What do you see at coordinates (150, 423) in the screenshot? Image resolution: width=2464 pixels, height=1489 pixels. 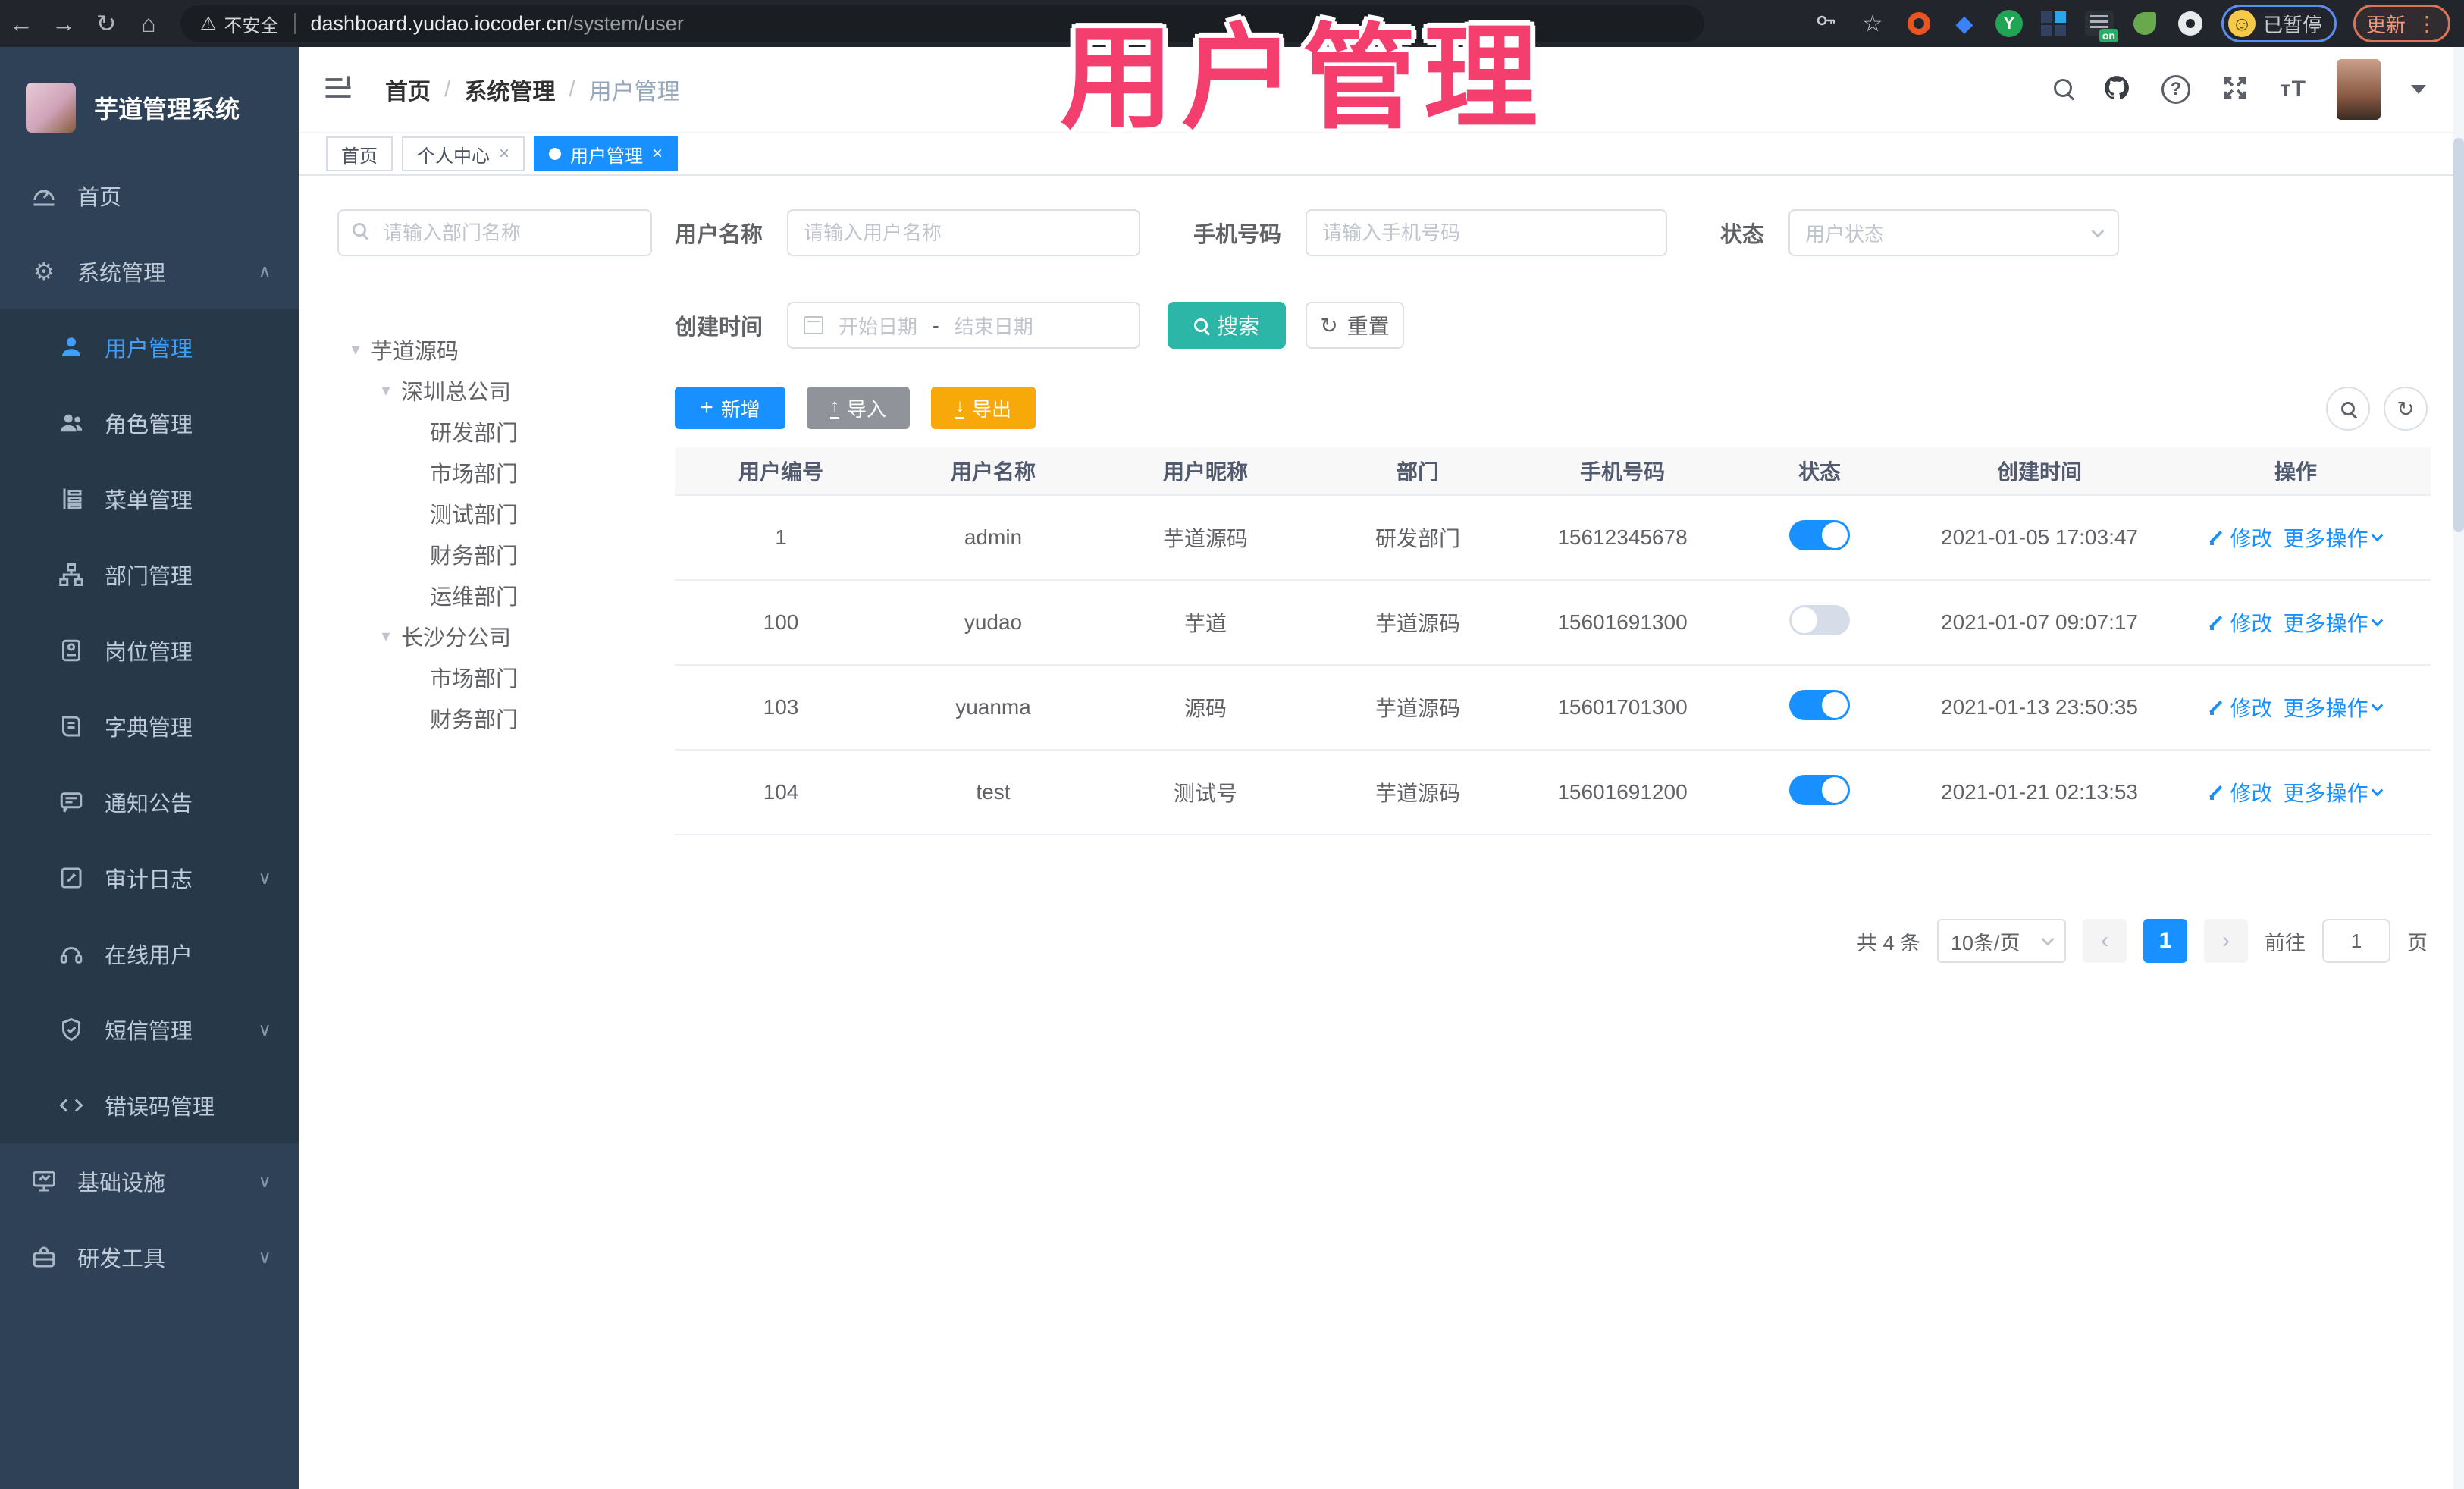 I see `sidebar-item-roles: 角色管理` at bounding box center [150, 423].